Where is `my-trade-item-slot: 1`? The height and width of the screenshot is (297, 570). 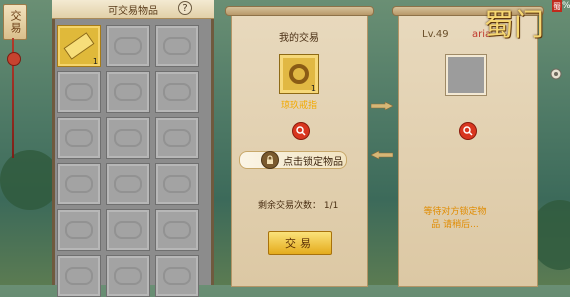 my-trade-item-slot: 1 is located at coordinates (299, 74).